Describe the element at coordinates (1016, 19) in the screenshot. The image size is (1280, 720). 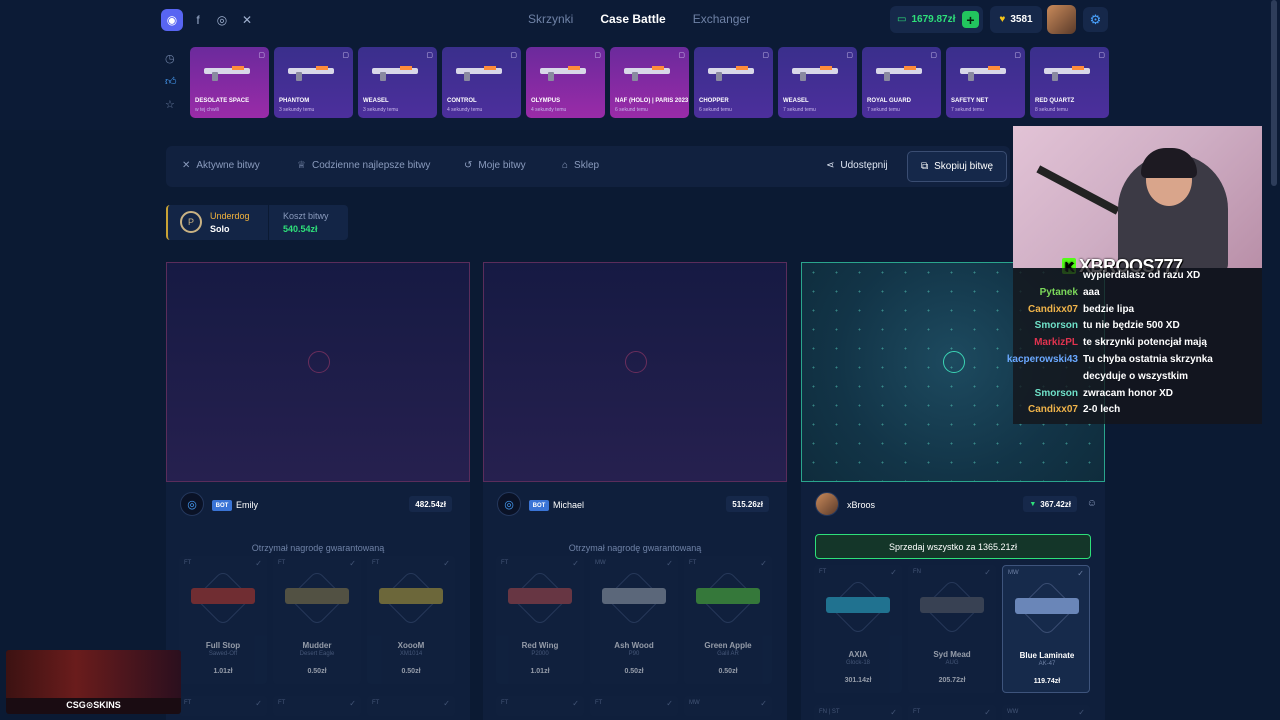
I see `gems-display: ♥ 3581` at that location.